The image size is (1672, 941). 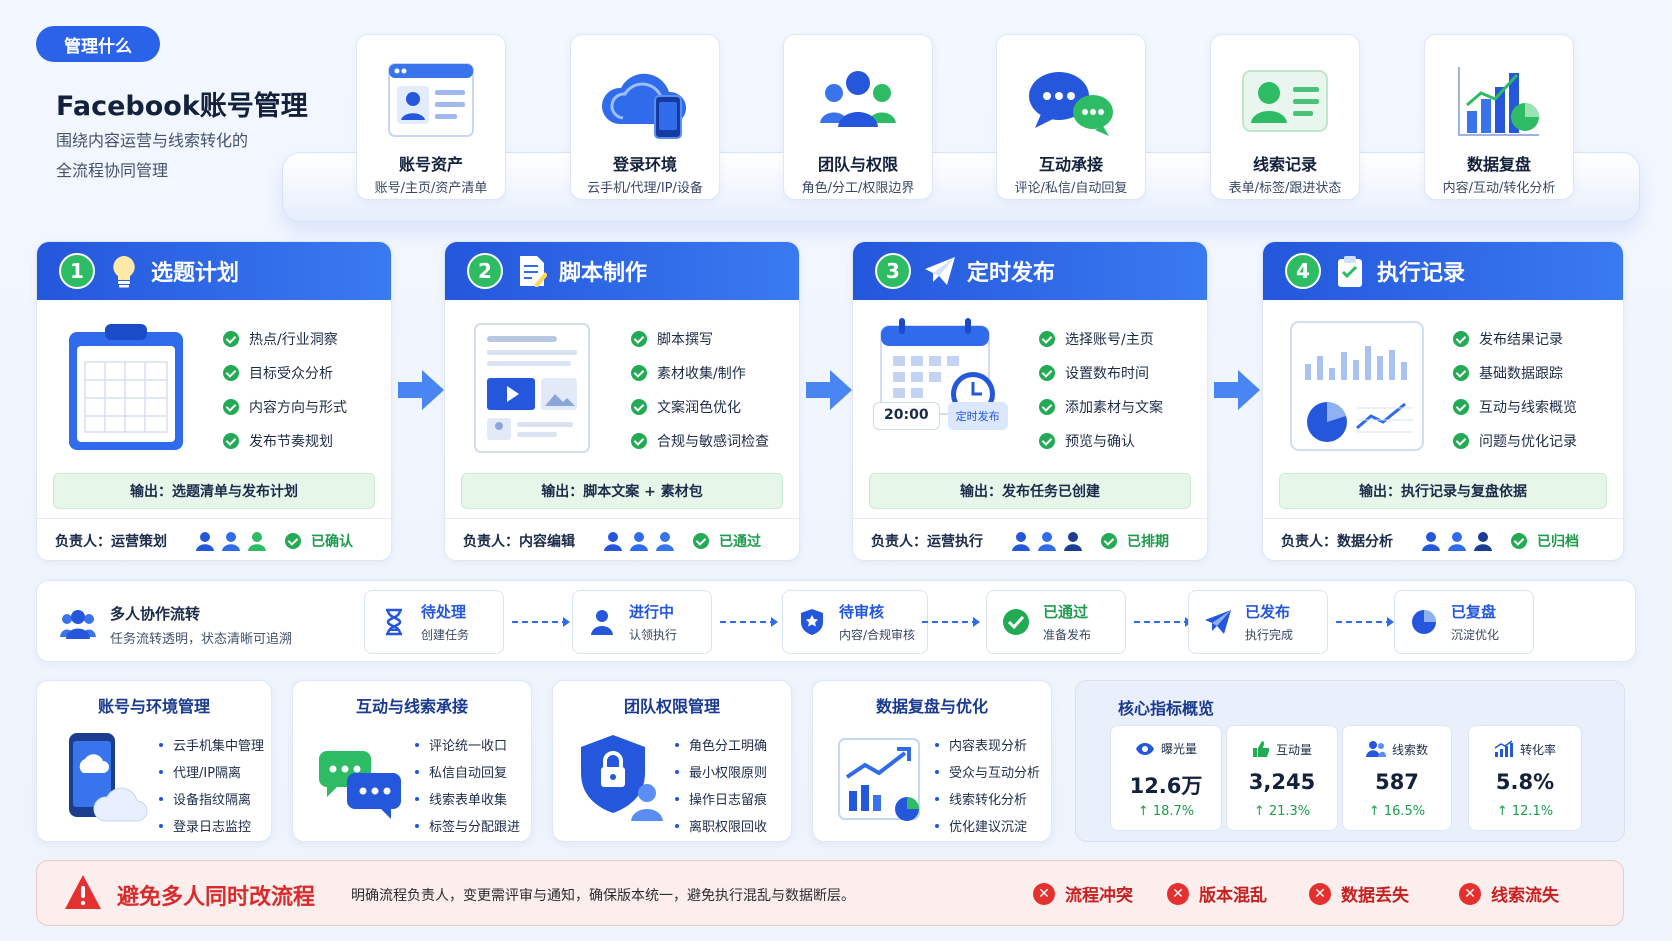 What do you see at coordinates (467, 785) in the screenshot?
I see `card-list: 评论统一收口 私信自动回复 线索表单收集 标签与分配跟进` at bounding box center [467, 785].